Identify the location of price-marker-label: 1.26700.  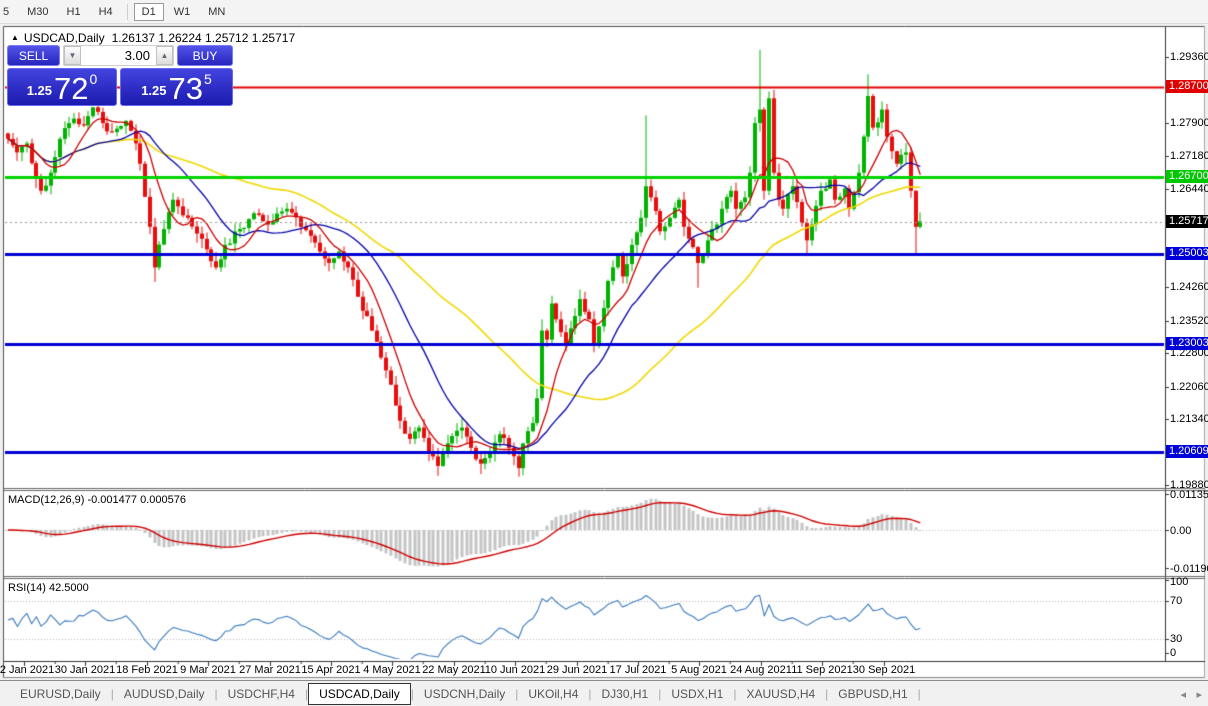
(1187, 176).